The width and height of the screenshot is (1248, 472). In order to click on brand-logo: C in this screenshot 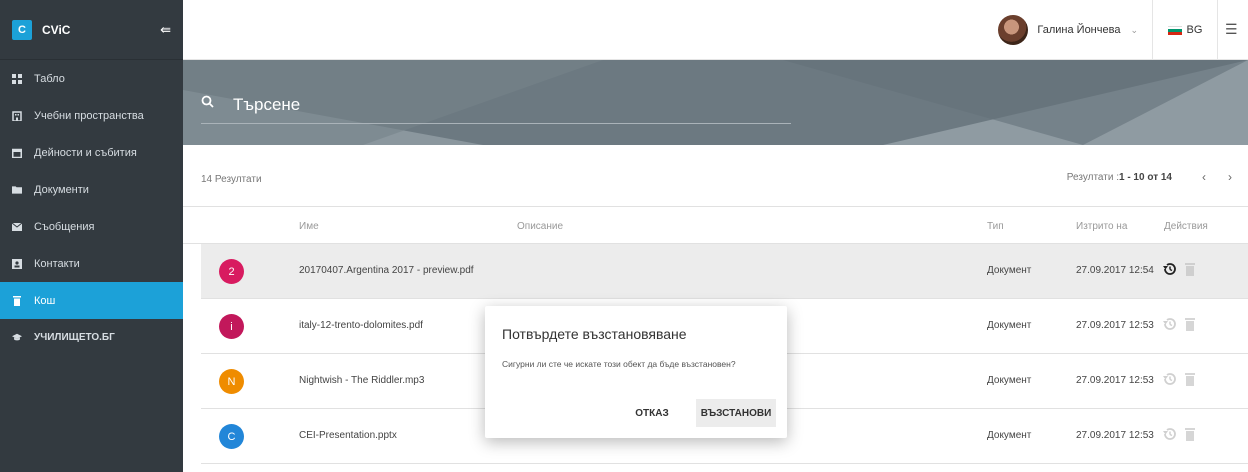, I will do `click(22, 29)`.